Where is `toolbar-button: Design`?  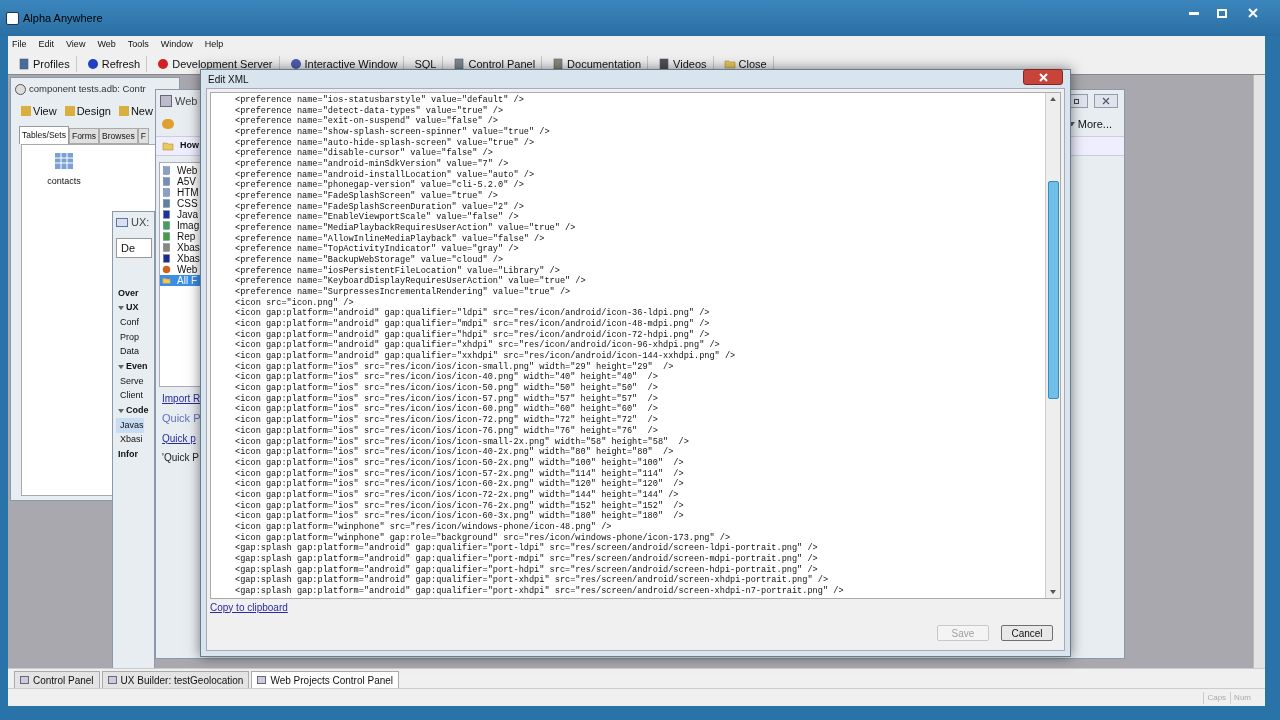 toolbar-button: Design is located at coordinates (87, 111).